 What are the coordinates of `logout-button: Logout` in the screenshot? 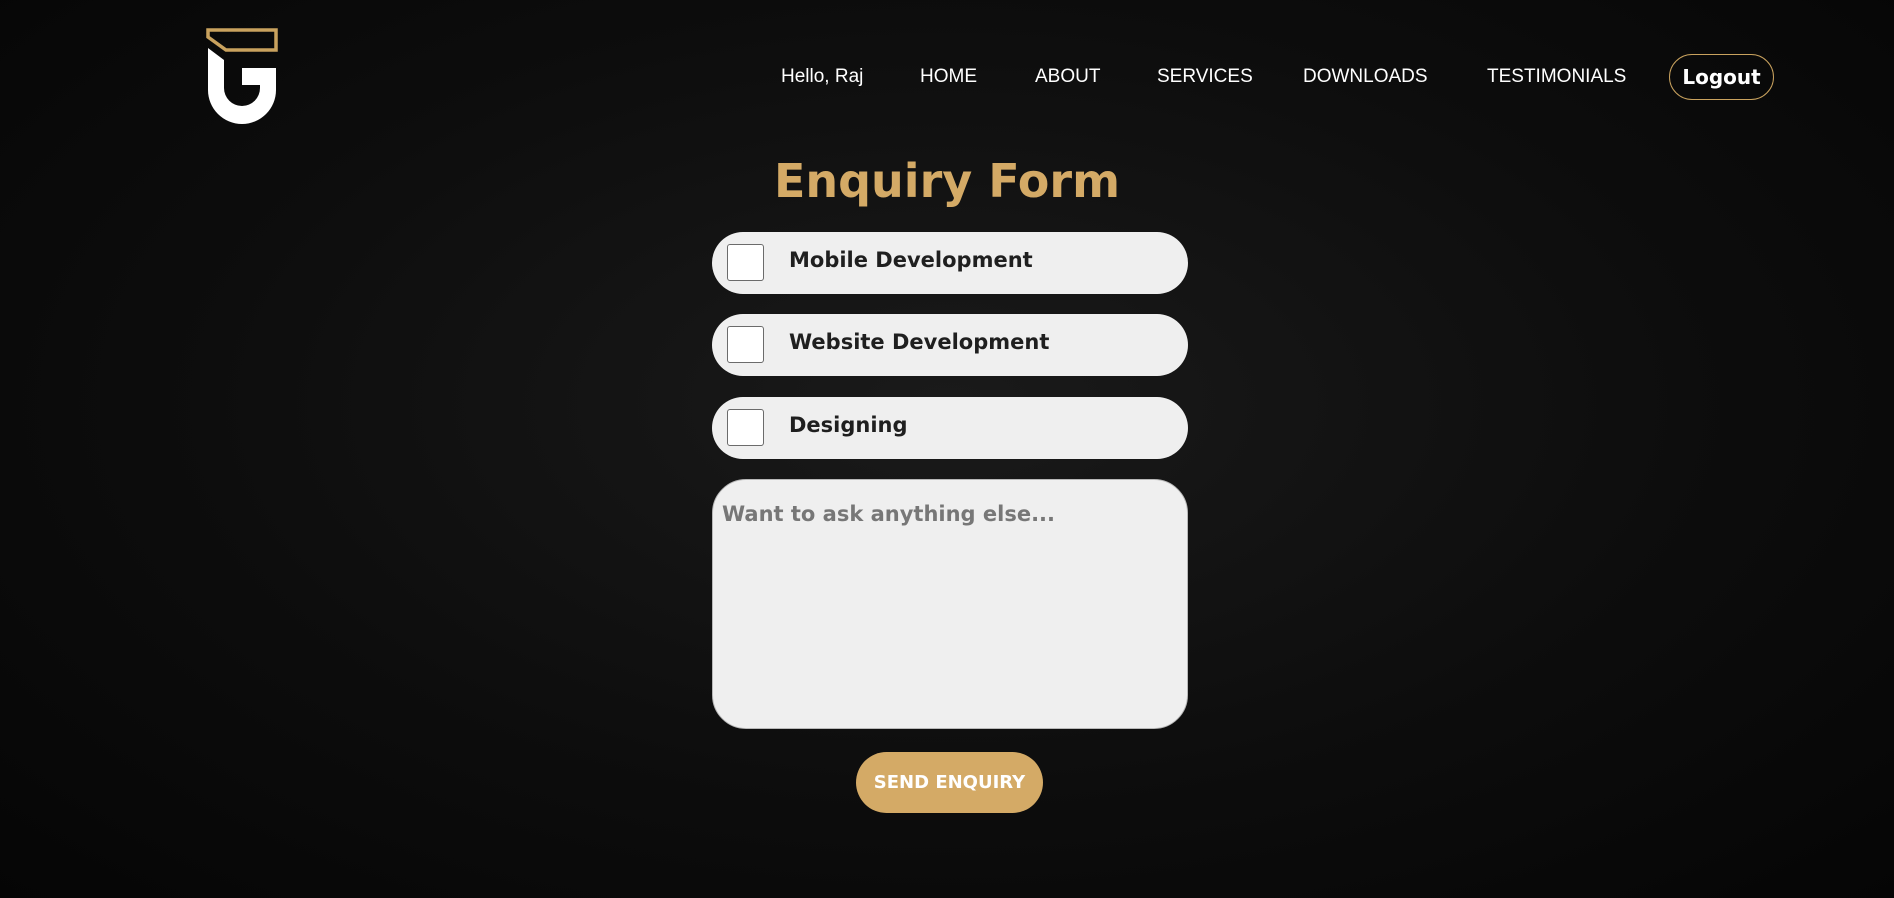 It's located at (1721, 77).